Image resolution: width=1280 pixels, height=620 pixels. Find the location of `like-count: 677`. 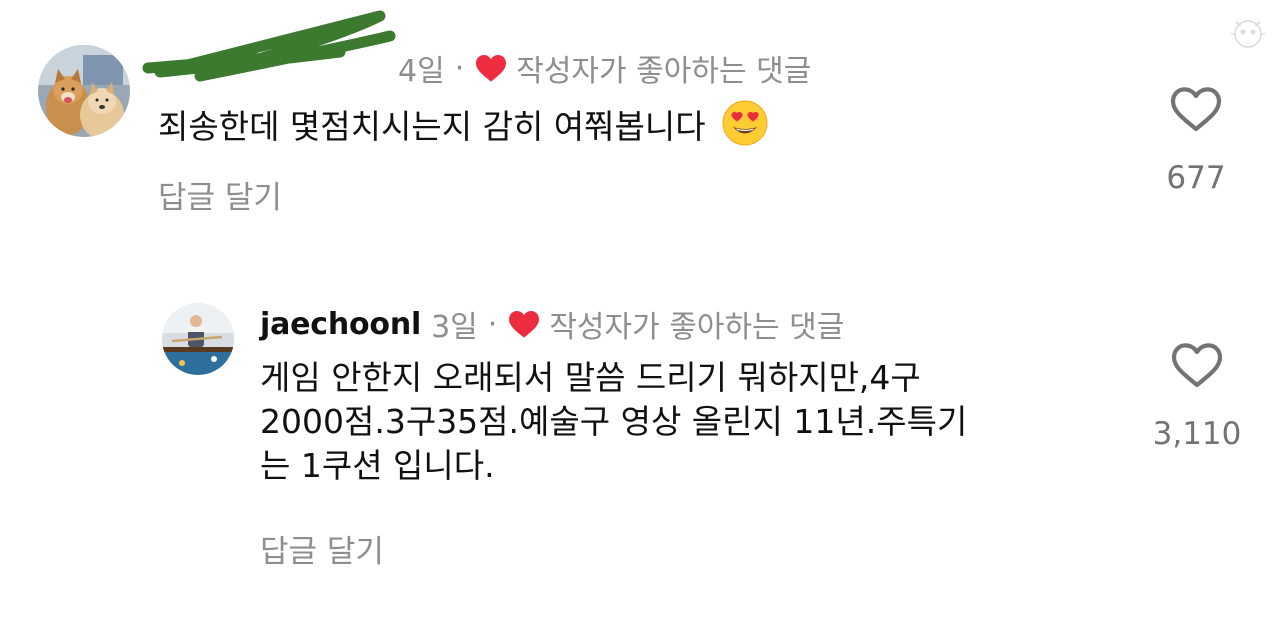

like-count: 677 is located at coordinates (1196, 178).